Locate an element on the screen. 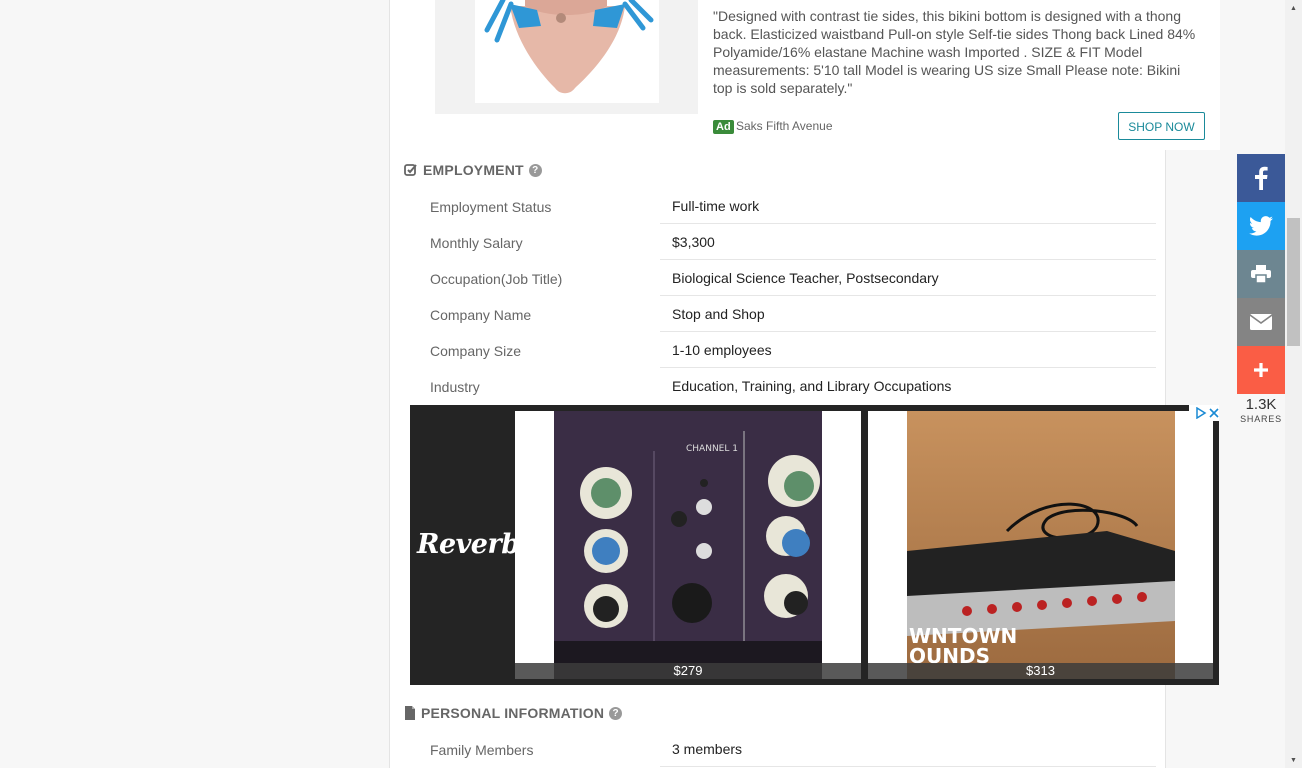 The width and height of the screenshot is (1302, 768). facebook-share-button is located at coordinates (1261, 178).